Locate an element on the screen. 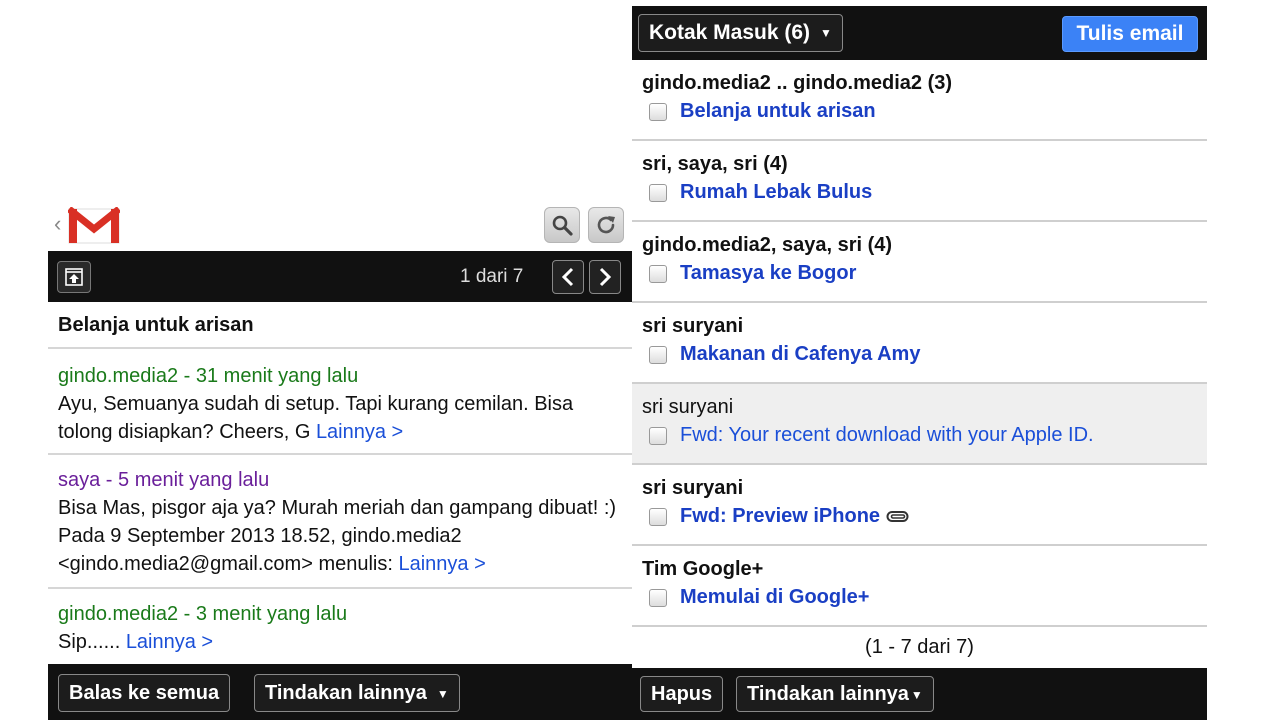  thread-subject-link: Fwd: Preview iPhone is located at coordinates (795, 516).